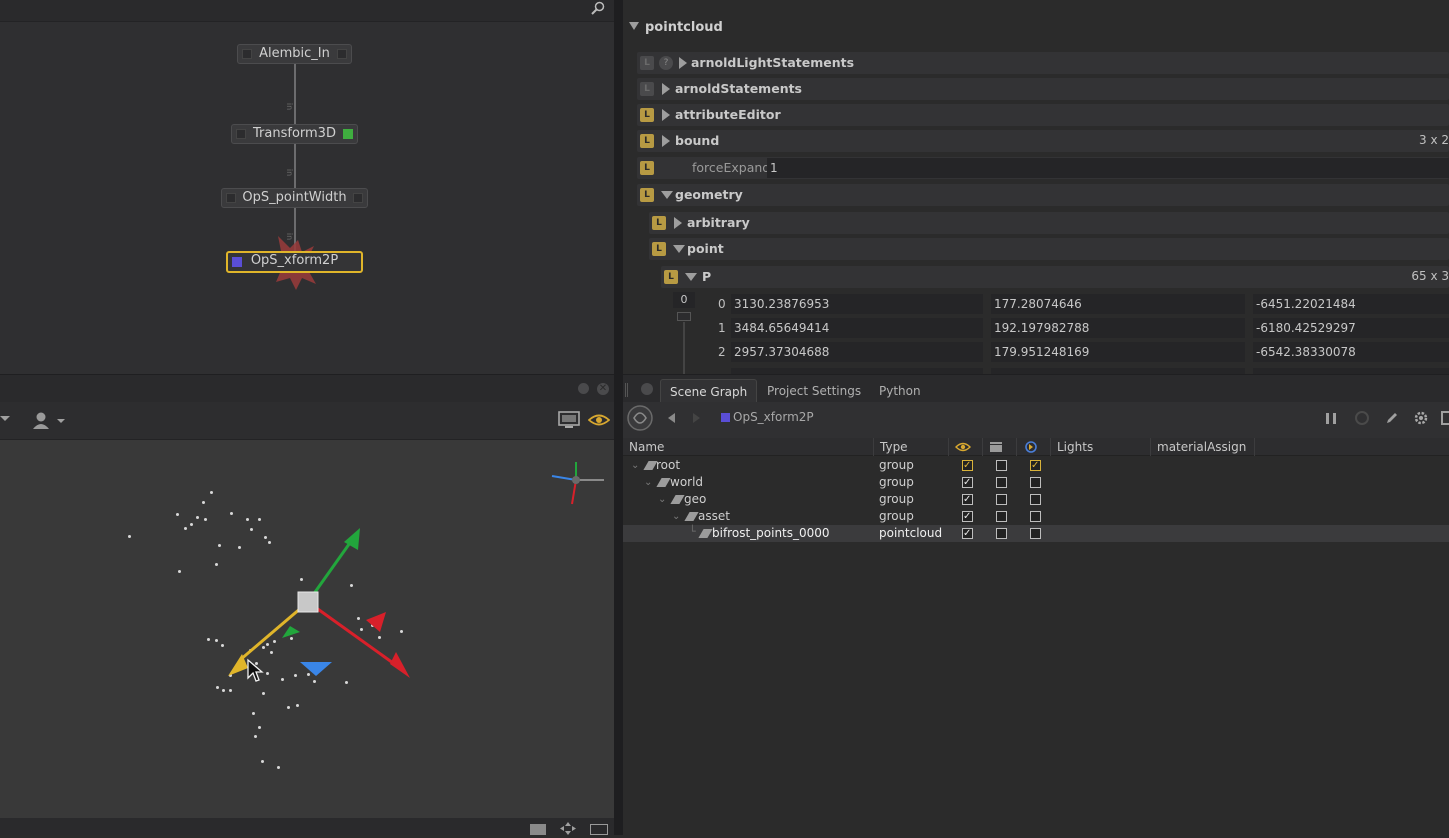 The height and width of the screenshot is (838, 1449). I want to click on tree-row: ⌄ geo group, so click(1036, 499).